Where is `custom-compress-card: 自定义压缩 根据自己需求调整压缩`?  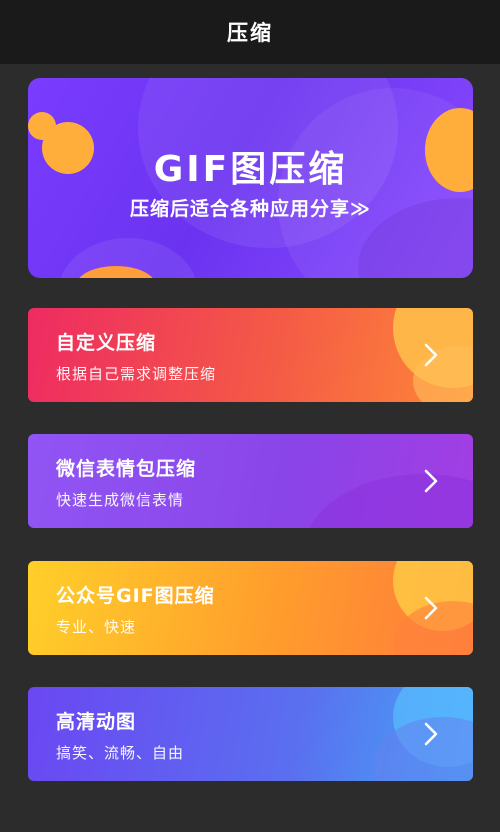 custom-compress-card: 自定义压缩 根据自己需求调整压缩 is located at coordinates (250, 355).